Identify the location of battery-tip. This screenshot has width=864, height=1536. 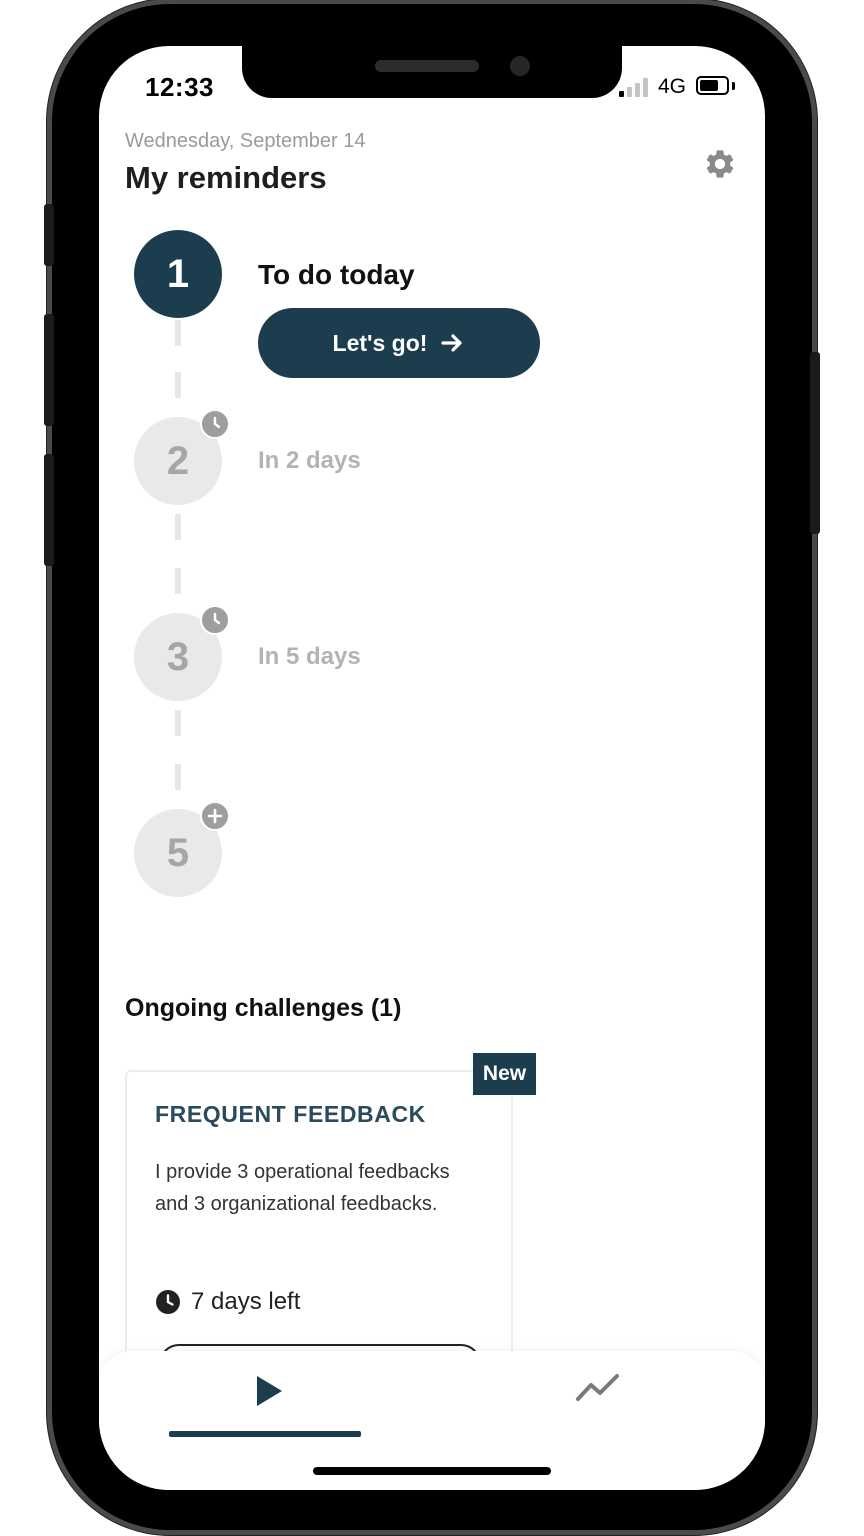
(733, 86).